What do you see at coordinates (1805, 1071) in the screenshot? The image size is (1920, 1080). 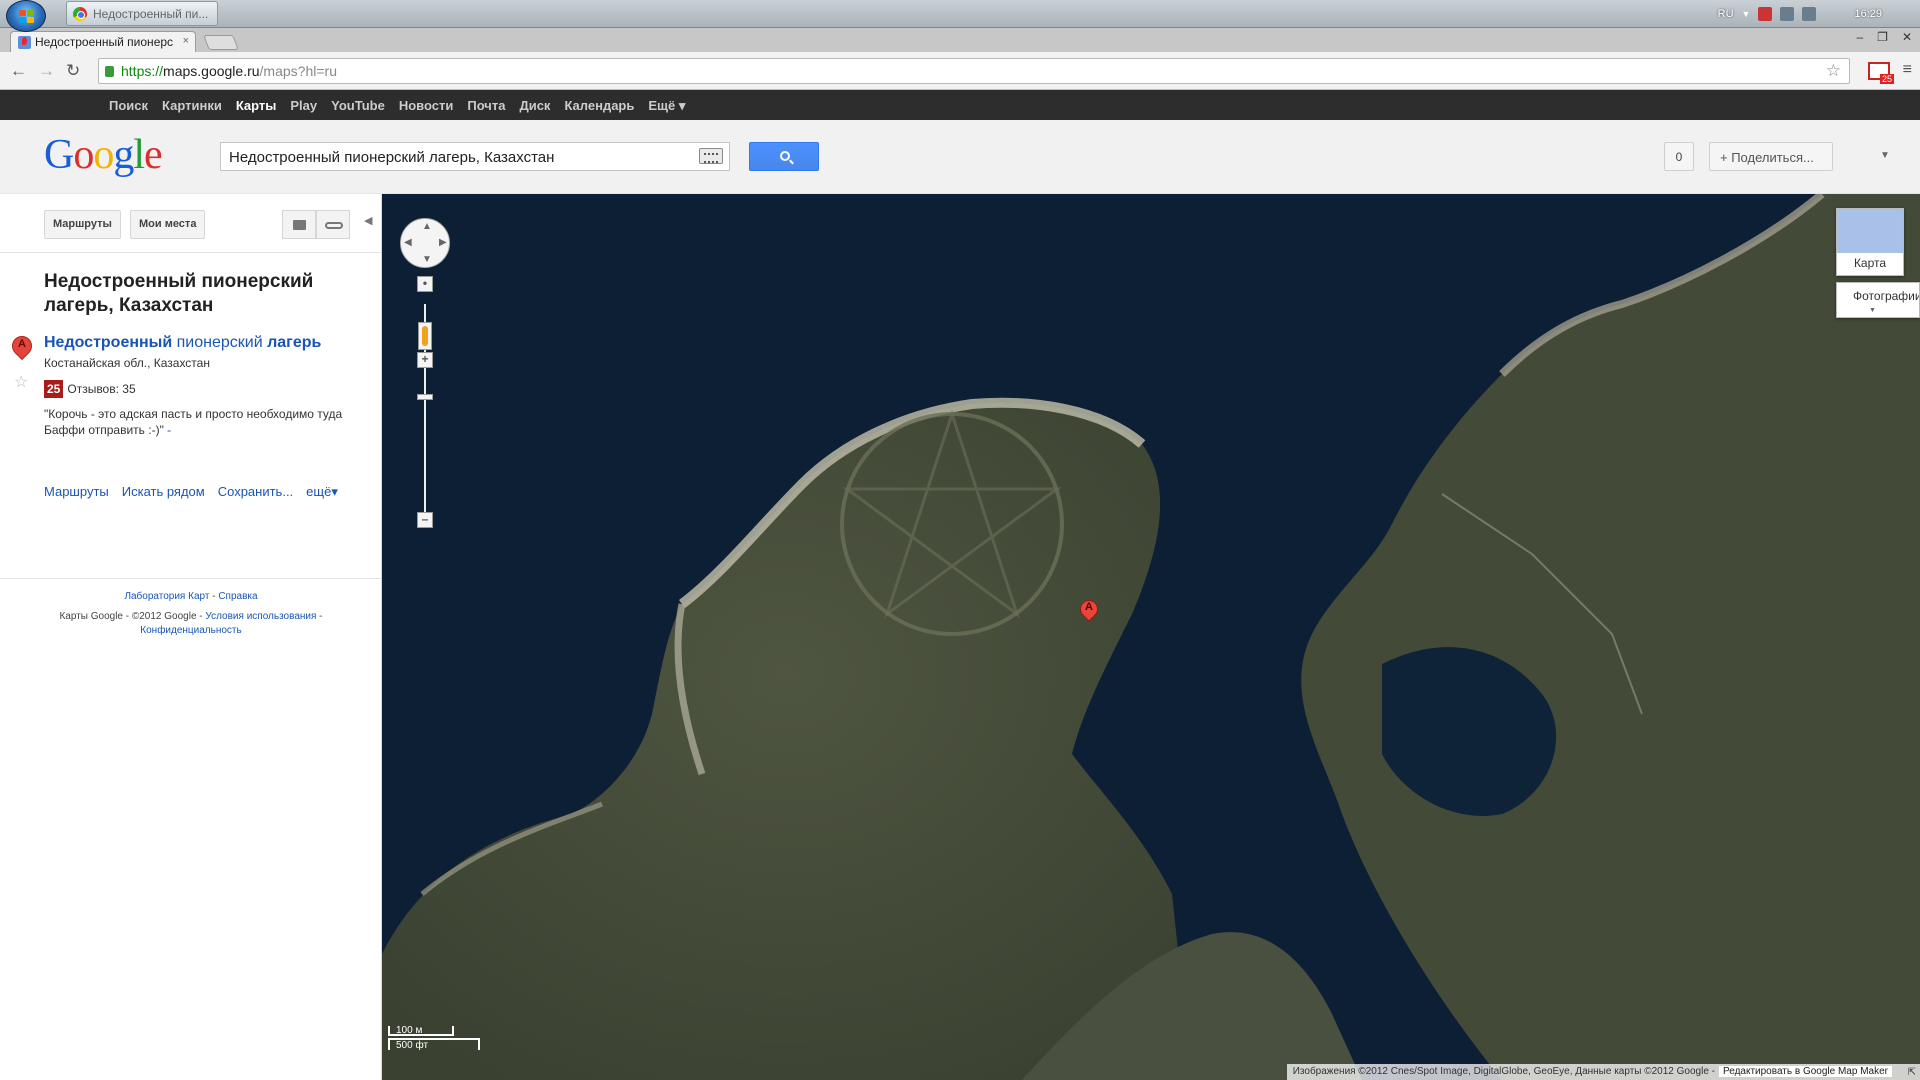 I see `edit-in-map-maker-link: Редактировать в Google Map Maker` at bounding box center [1805, 1071].